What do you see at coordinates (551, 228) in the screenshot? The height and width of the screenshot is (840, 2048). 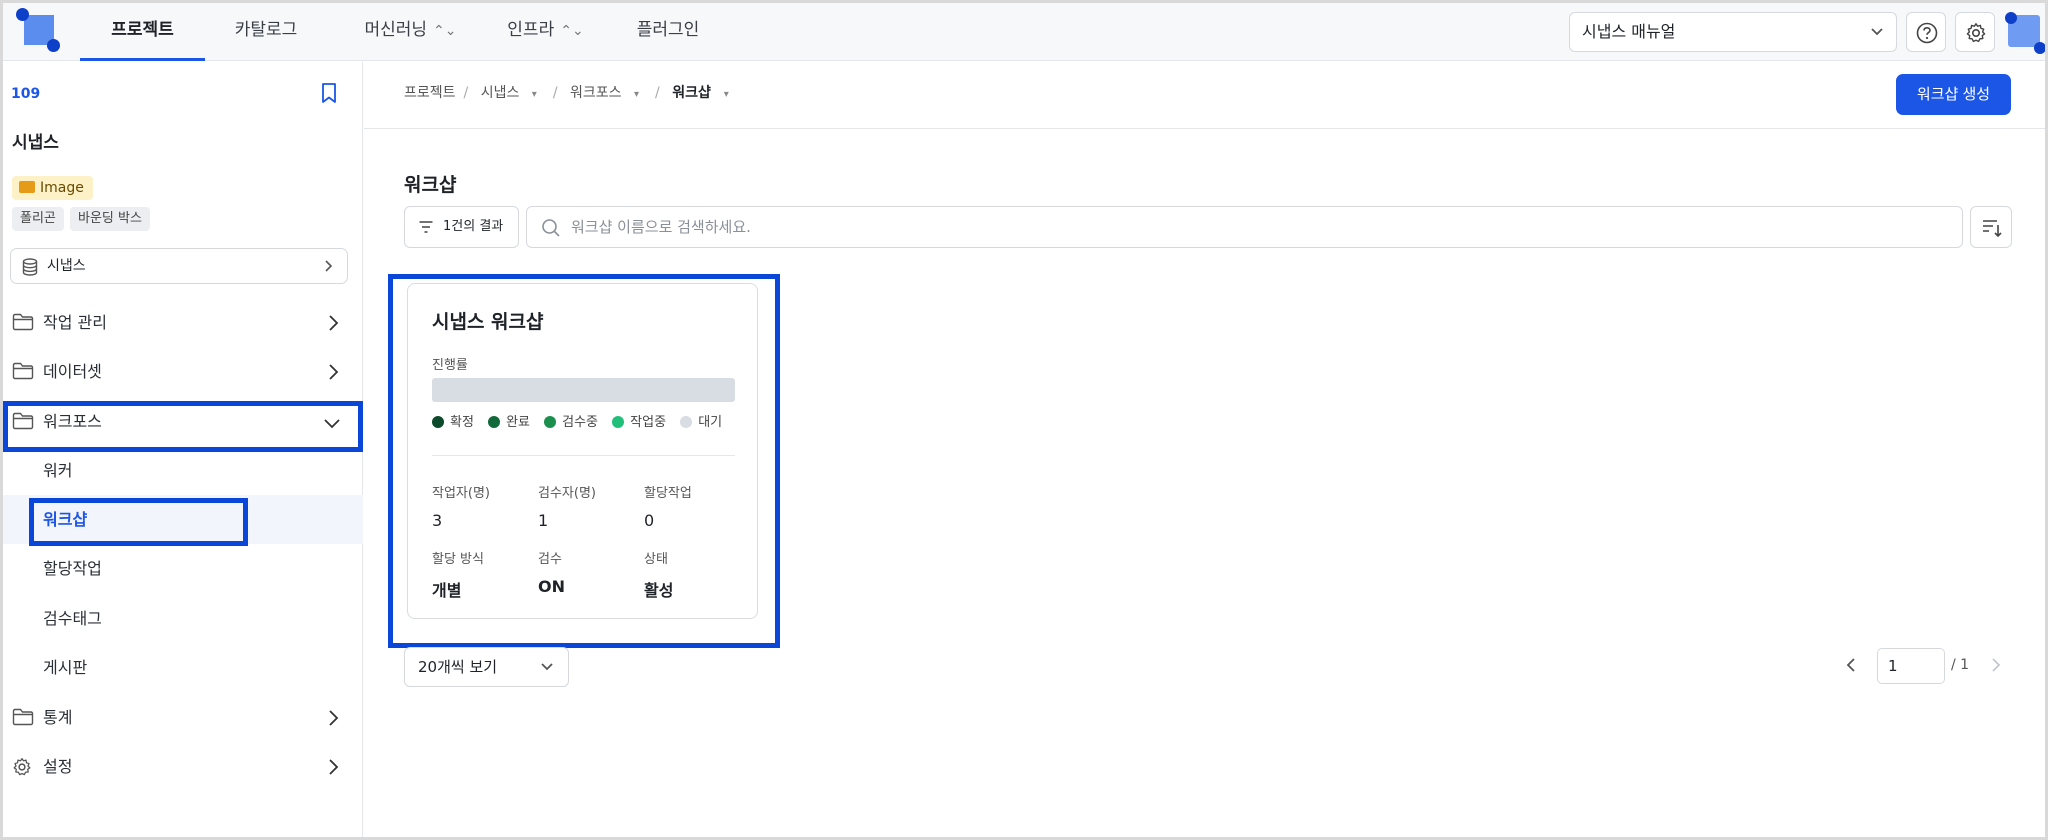 I see `search-icon` at bounding box center [551, 228].